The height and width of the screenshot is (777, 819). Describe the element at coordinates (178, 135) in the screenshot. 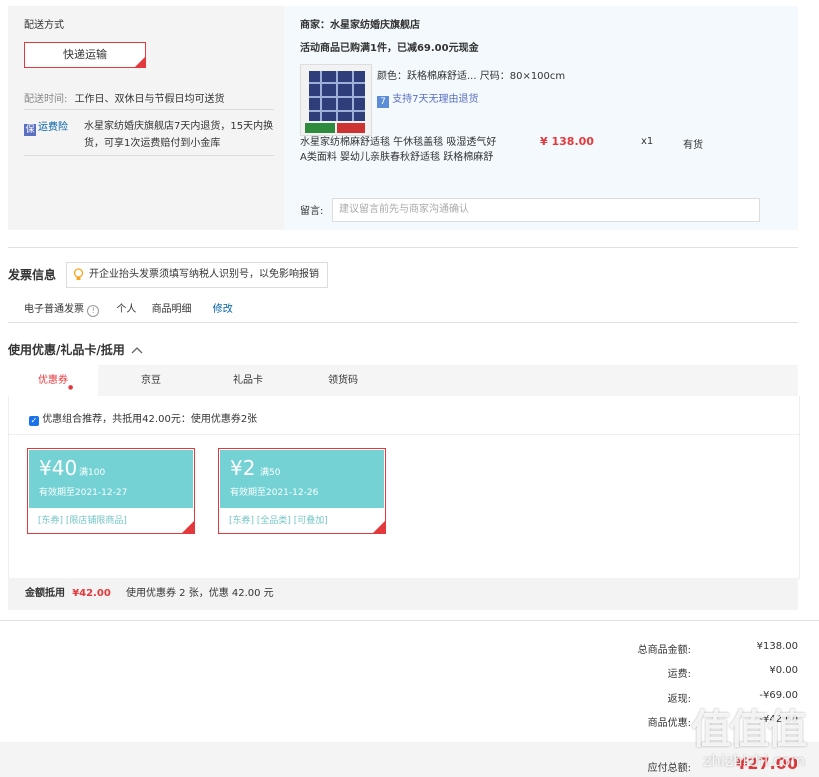

I see `insurance-description: 水星家纺婚庆旗舰店7天内退货，15天内换 货，可享1次运费赔付到小金库` at that location.